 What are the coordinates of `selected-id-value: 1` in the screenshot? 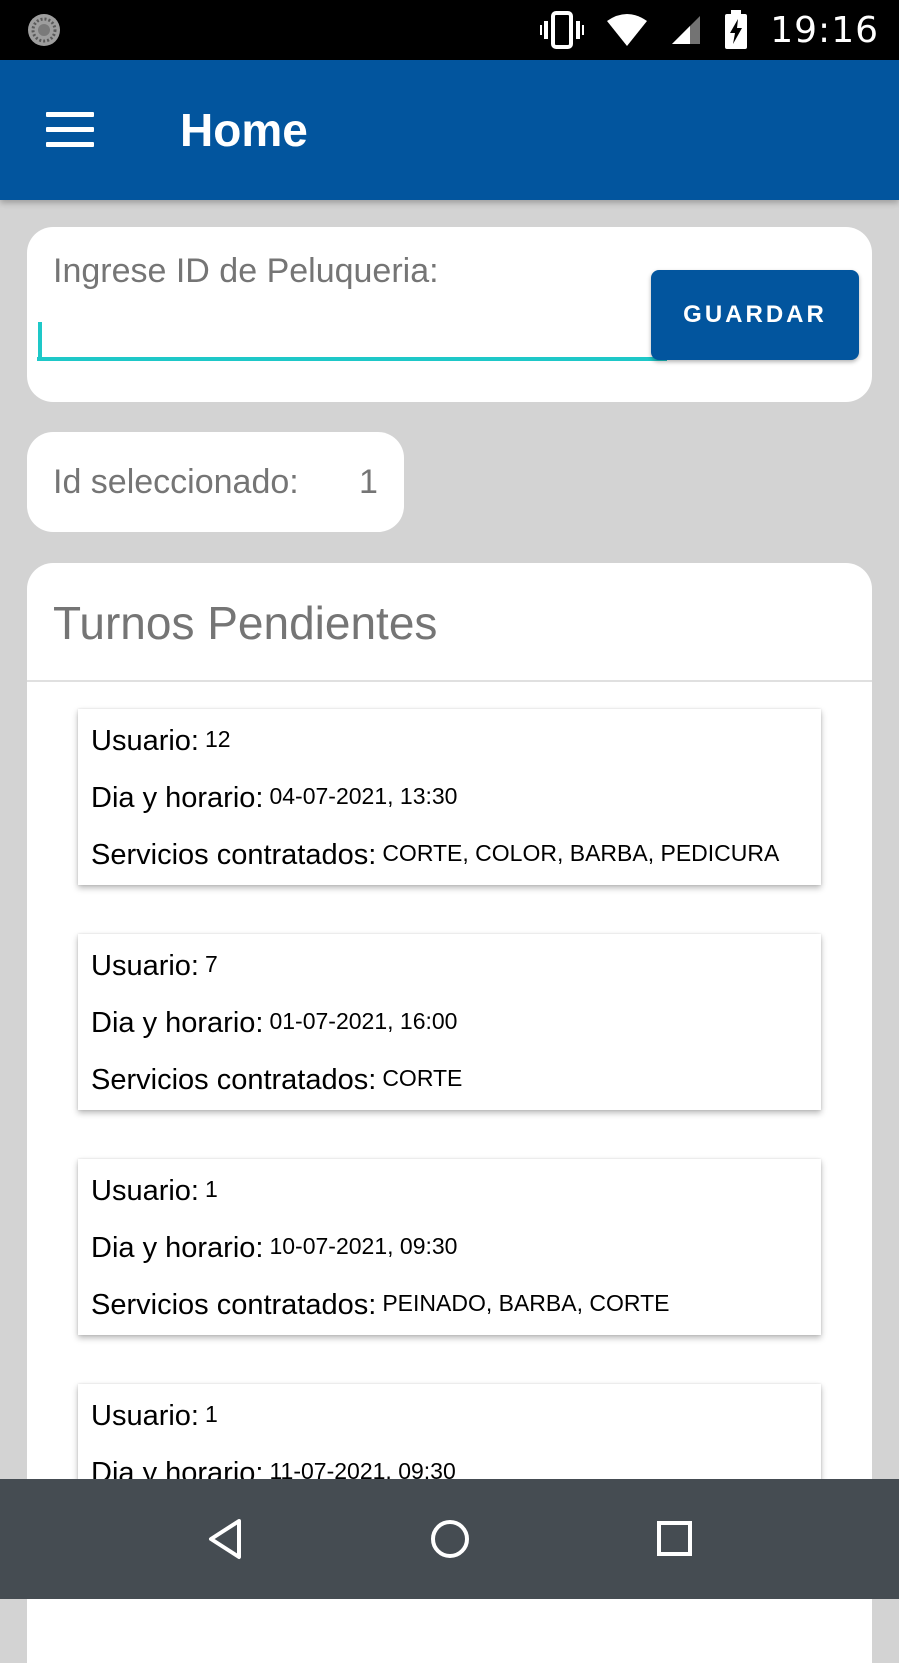 It's located at (368, 482).